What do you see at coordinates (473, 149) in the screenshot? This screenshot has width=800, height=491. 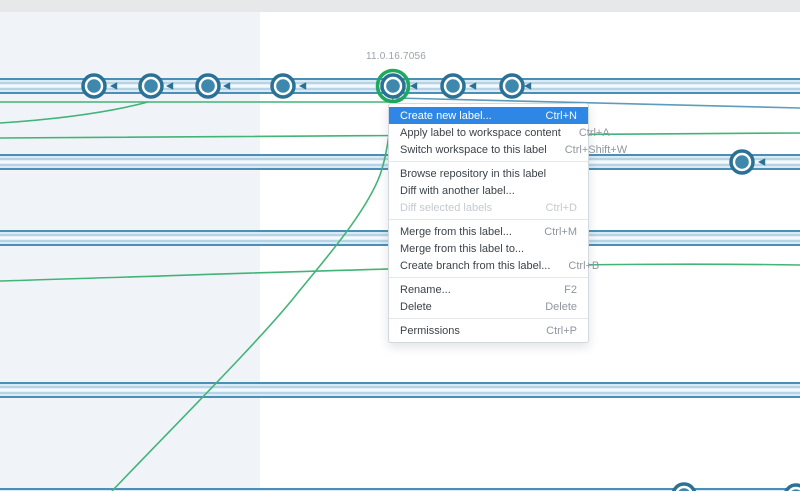 I see `menu-item-label: Switch workspace to this label` at bounding box center [473, 149].